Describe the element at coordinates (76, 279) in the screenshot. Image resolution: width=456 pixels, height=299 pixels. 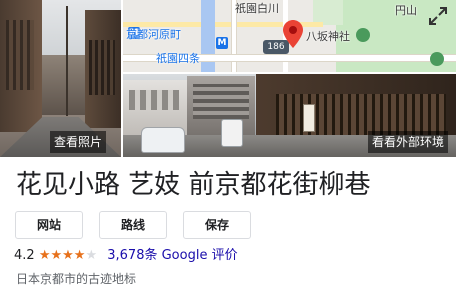
I see `place-description: 日本京都市的古迹地标` at that location.